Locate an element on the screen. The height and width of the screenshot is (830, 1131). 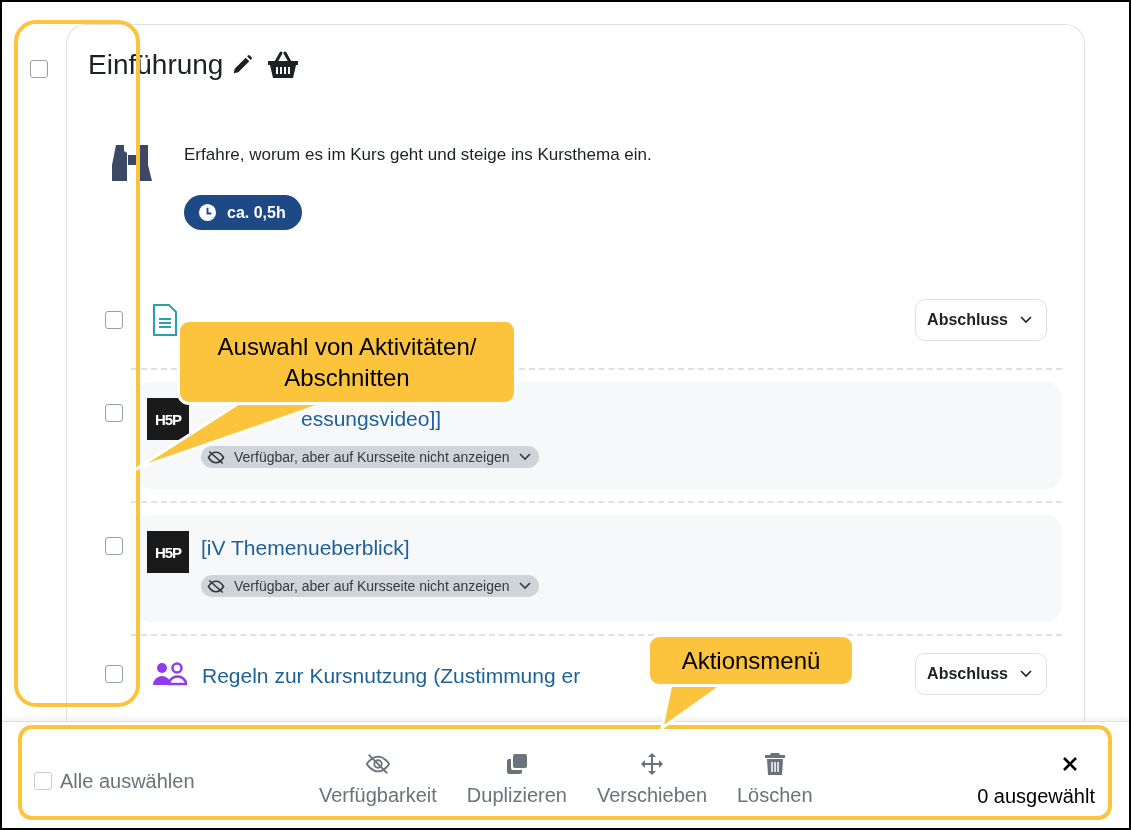
people-icon is located at coordinates (170, 674).